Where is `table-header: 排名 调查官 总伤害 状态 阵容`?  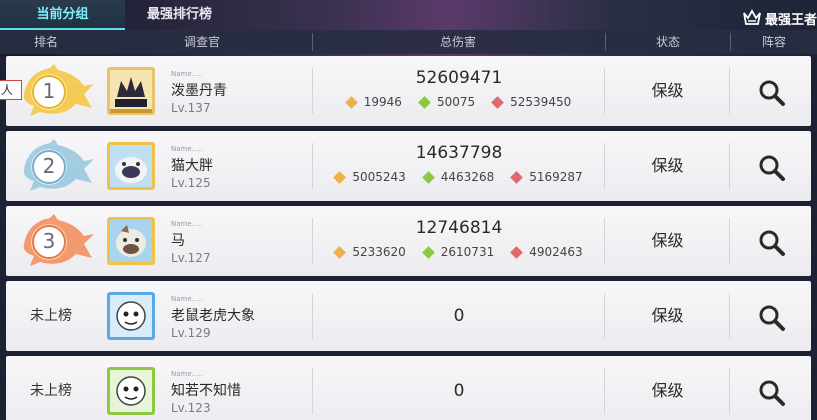
table-header: 排名 调查官 总伤害 状态 阵容 is located at coordinates (408, 42).